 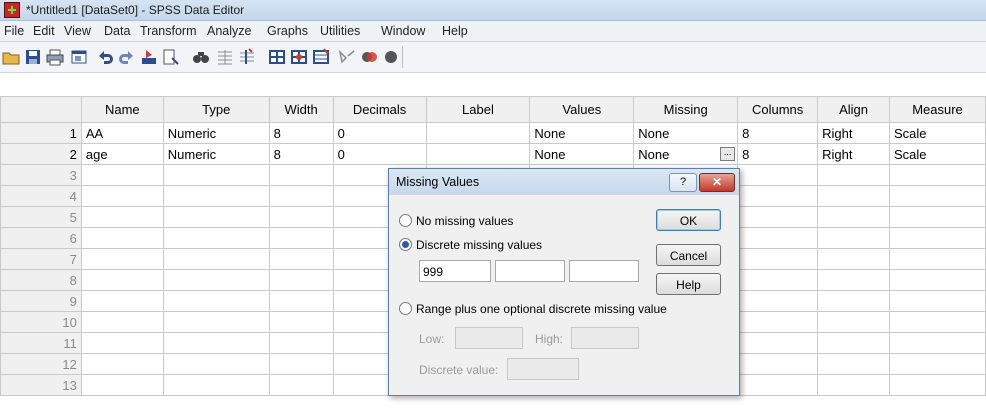 What do you see at coordinates (853, 154) in the screenshot?
I see `cell-align: Right` at bounding box center [853, 154].